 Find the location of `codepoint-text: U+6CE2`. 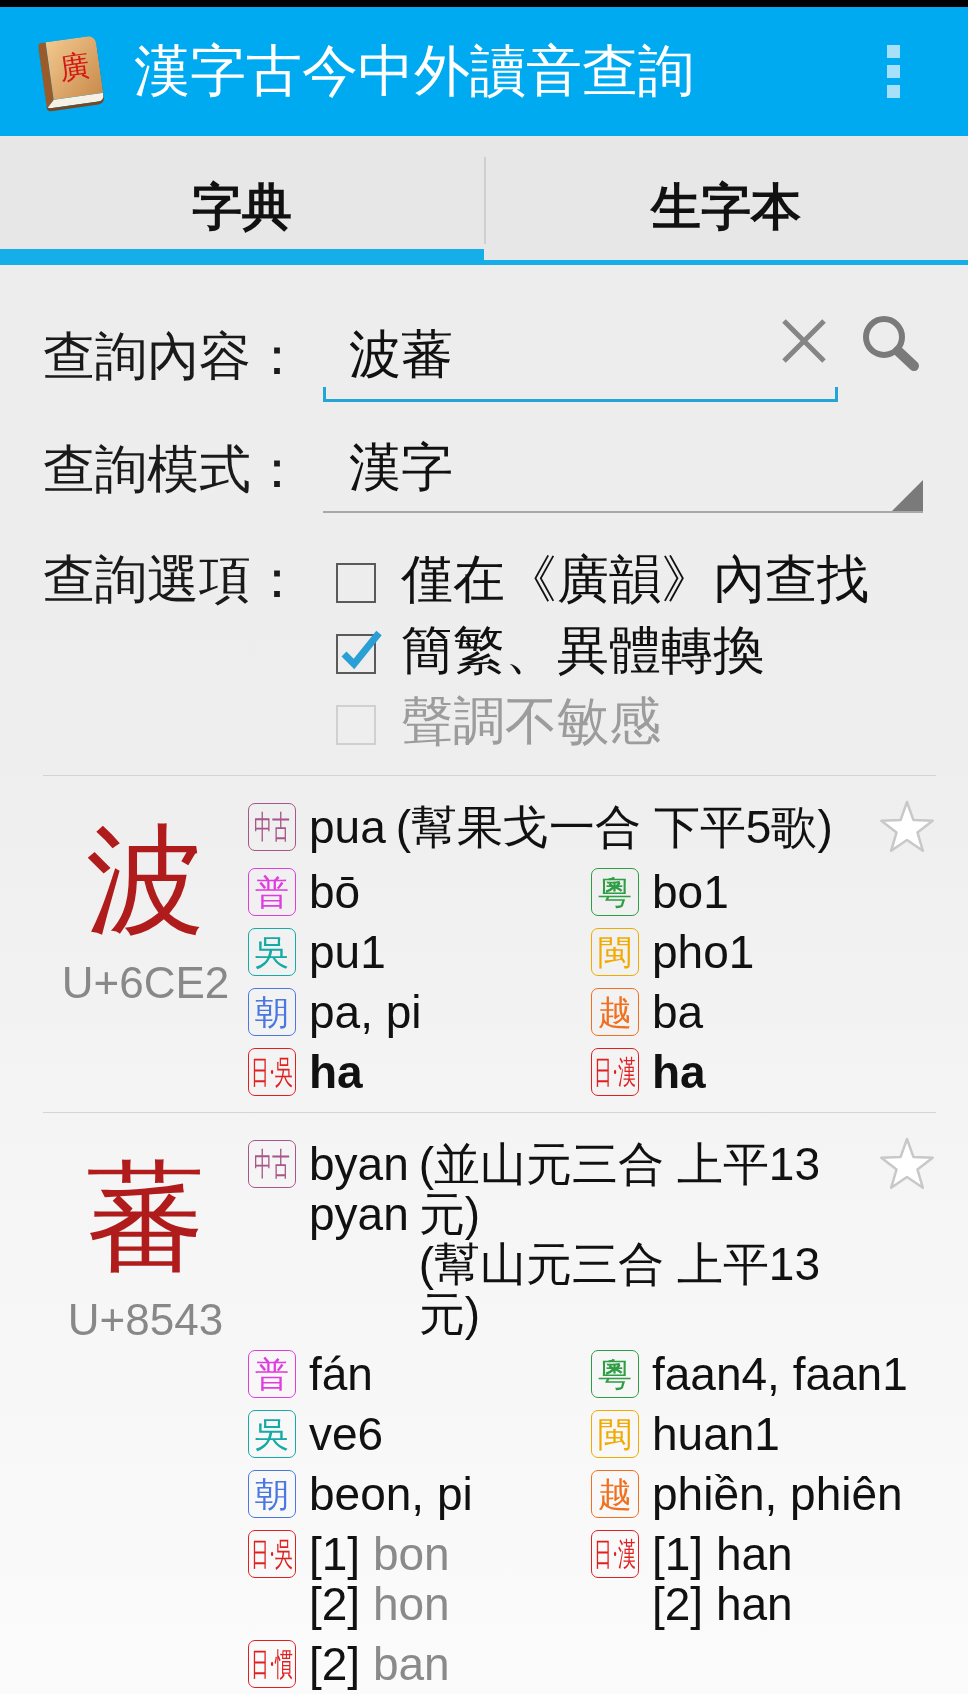

codepoint-text: U+6CE2 is located at coordinates (145, 983).